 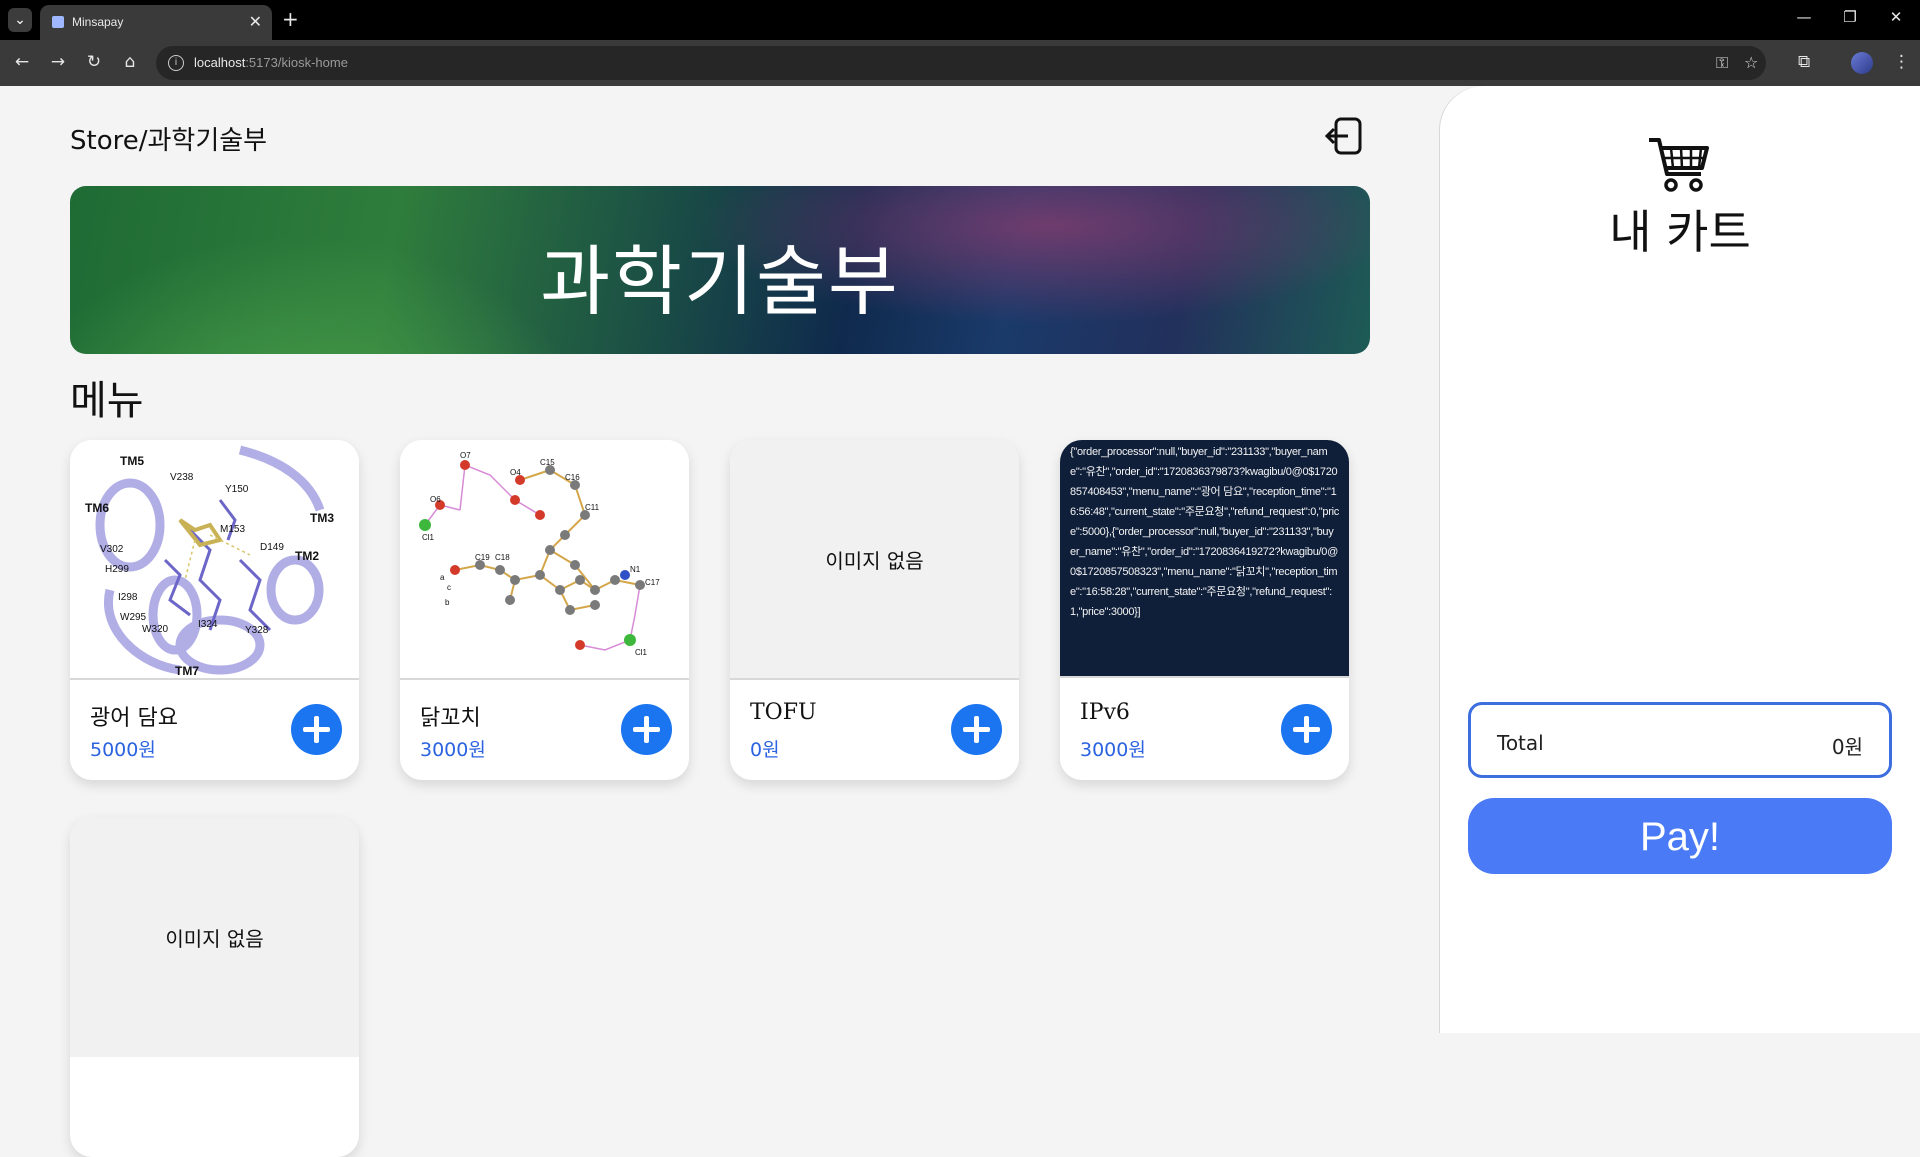 What do you see at coordinates (255, 21) in the screenshot?
I see `close-tab-icon: ✕` at bounding box center [255, 21].